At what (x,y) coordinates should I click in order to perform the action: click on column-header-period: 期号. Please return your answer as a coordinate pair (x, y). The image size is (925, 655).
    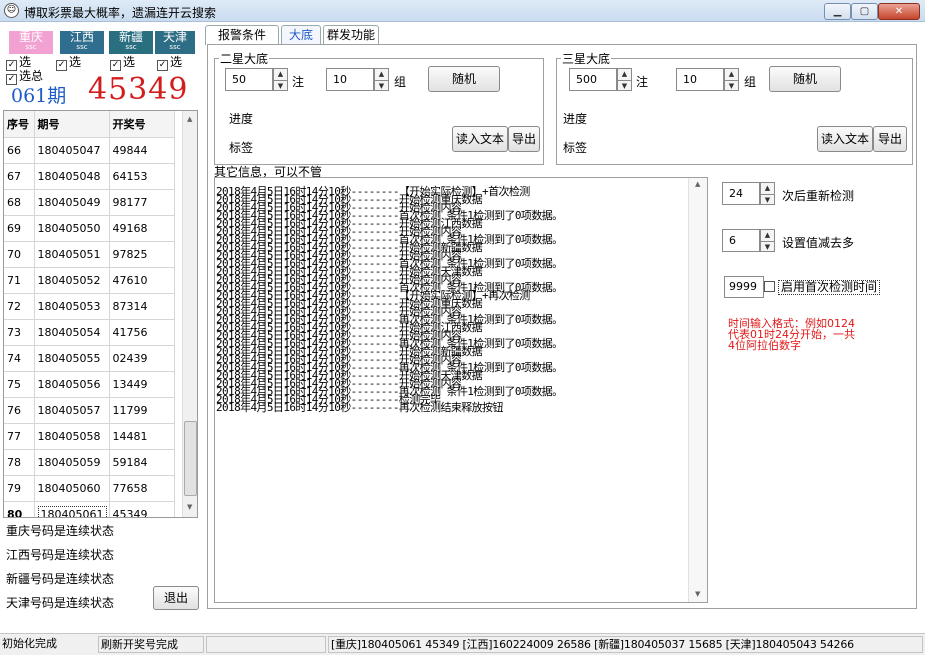
    Looking at the image, I should click on (72, 124).